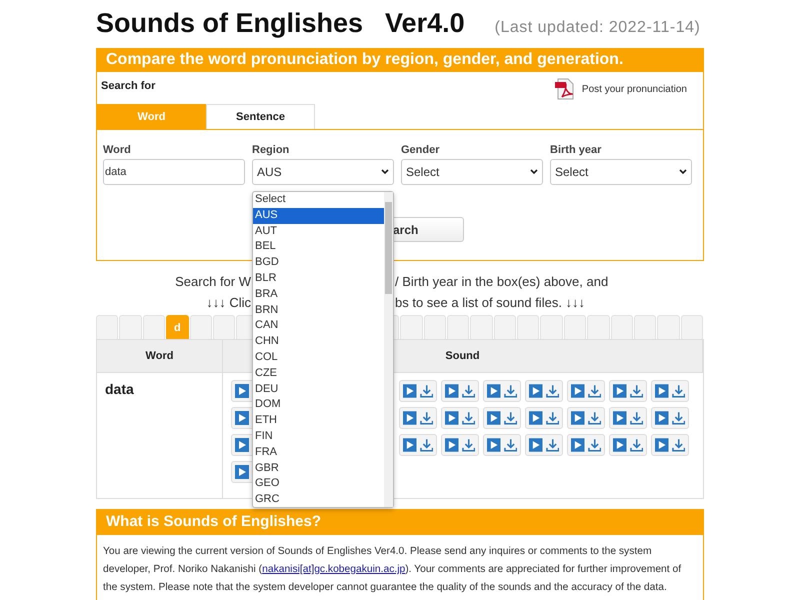 The width and height of the screenshot is (800, 600). Describe the element at coordinates (318, 405) in the screenshot. I see `dropdown-option: DOM` at that location.